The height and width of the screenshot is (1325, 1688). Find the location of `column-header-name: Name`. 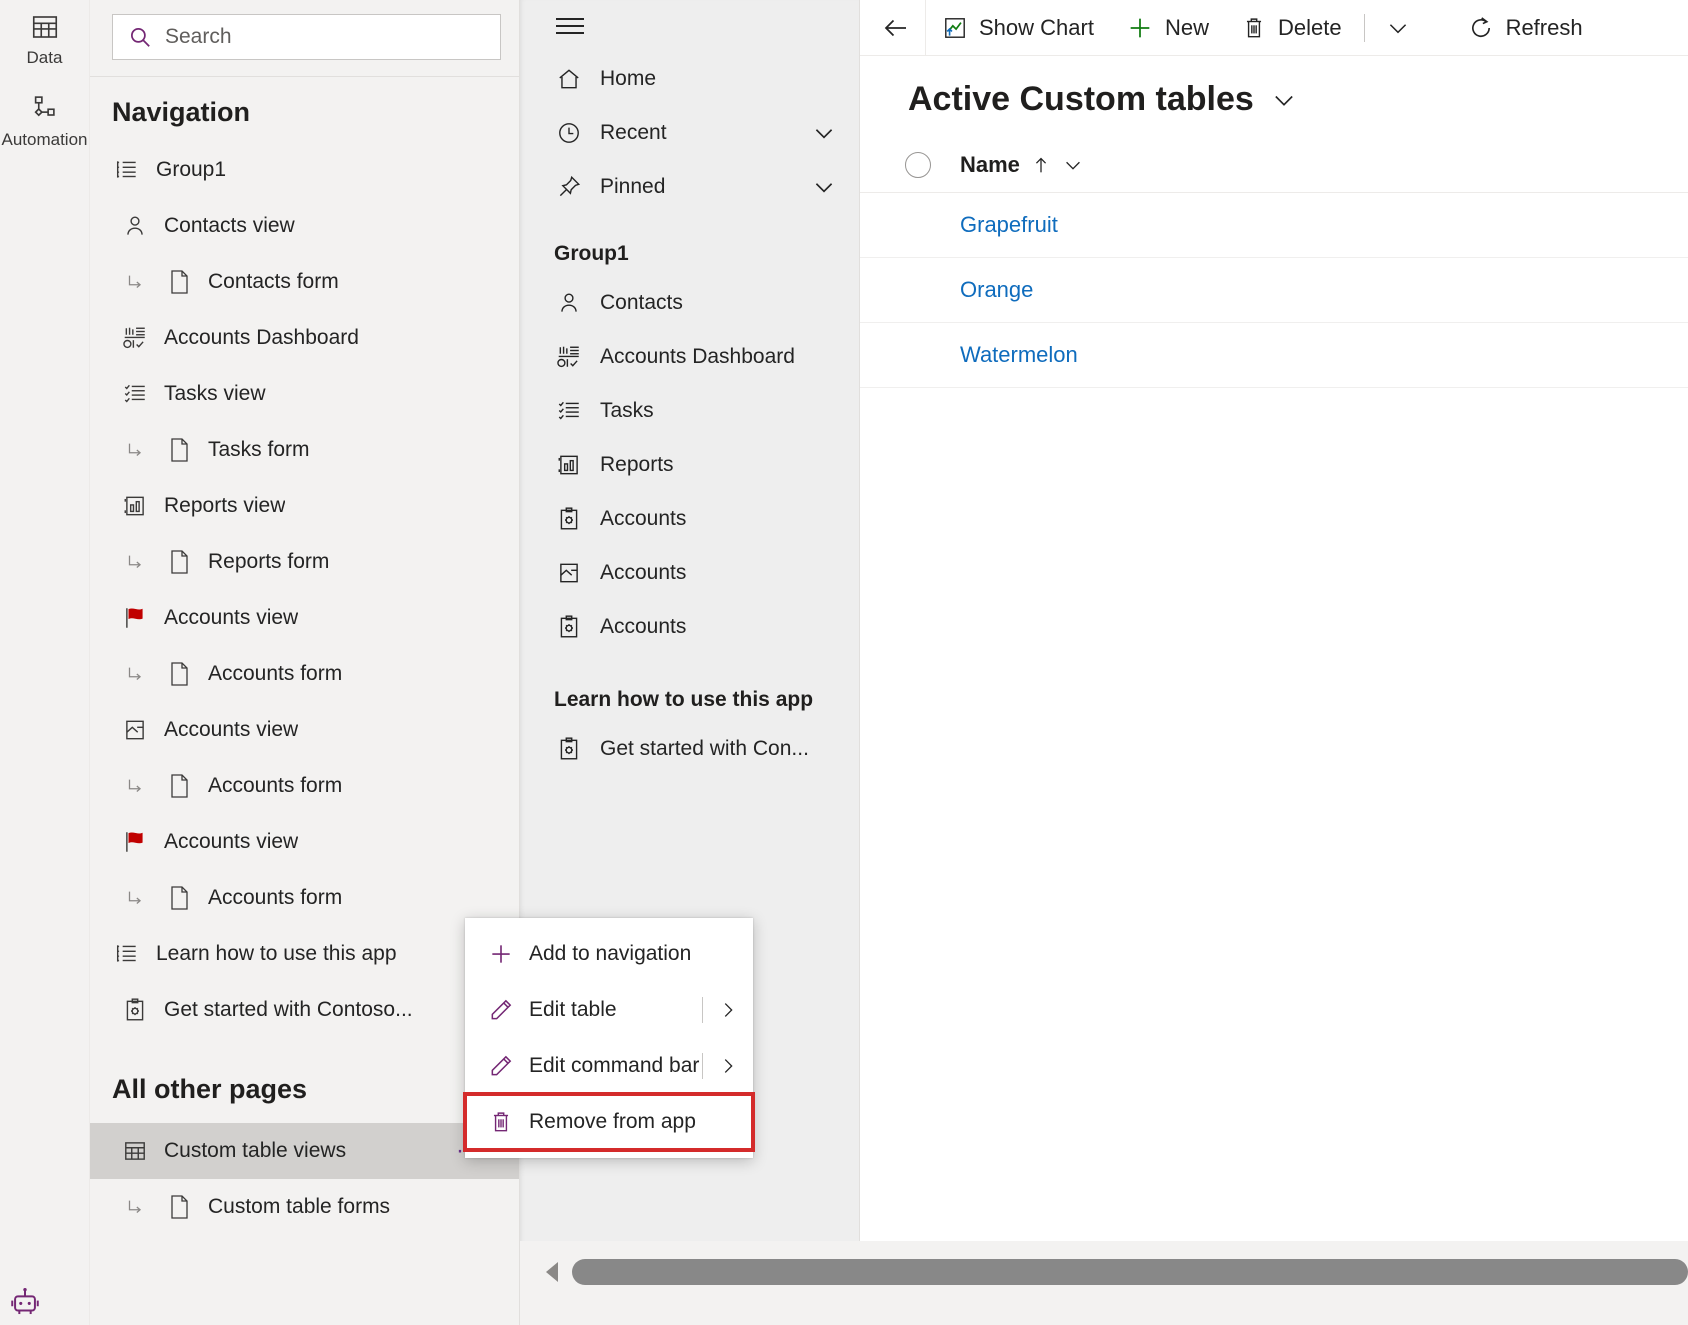

column-header-name: Name is located at coordinates (1022, 165).